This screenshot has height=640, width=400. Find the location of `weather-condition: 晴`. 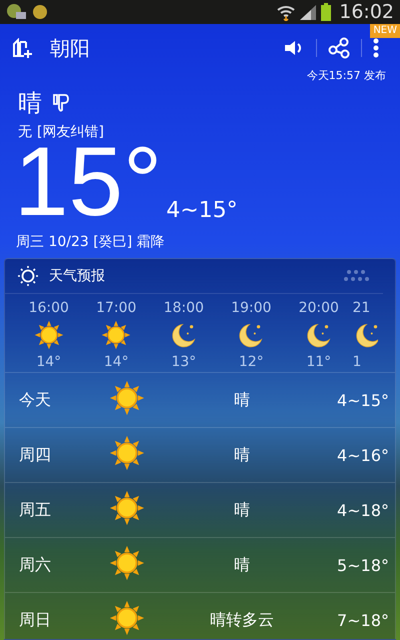

weather-condition: 晴 is located at coordinates (30, 103).